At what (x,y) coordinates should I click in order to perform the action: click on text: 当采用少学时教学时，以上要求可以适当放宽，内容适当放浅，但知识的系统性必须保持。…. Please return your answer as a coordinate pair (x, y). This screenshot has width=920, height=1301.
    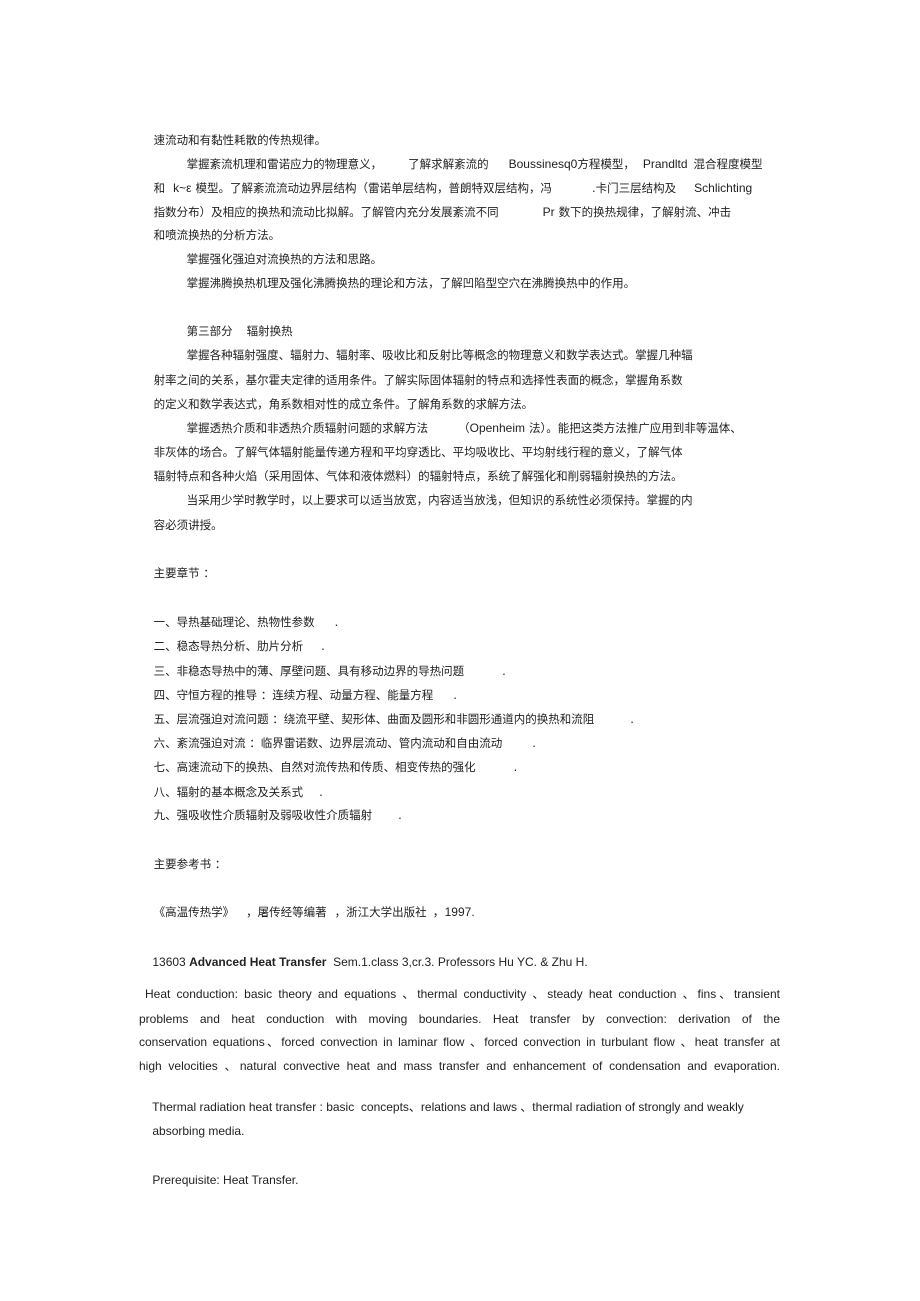
    Looking at the image, I should click on (439, 500).